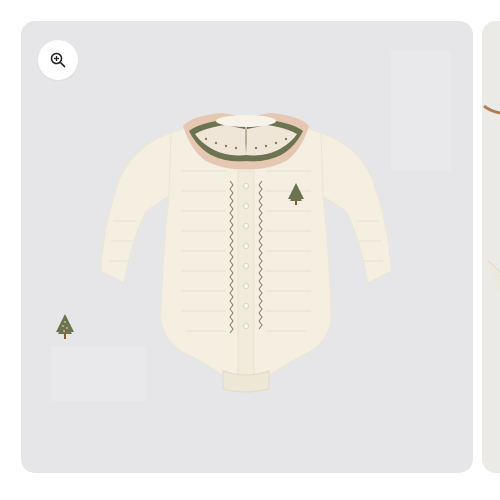  What do you see at coordinates (246, 121) in the screenshot?
I see `neck-opening` at bounding box center [246, 121].